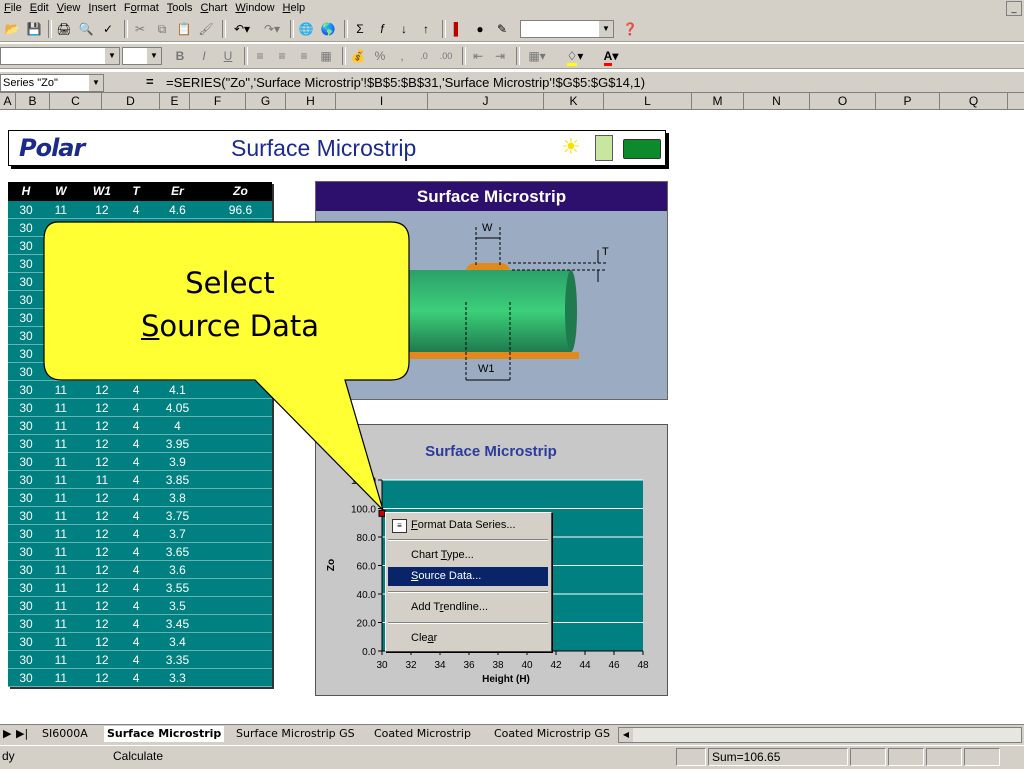  I want to click on cut-icon: ✂, so click(140, 29).